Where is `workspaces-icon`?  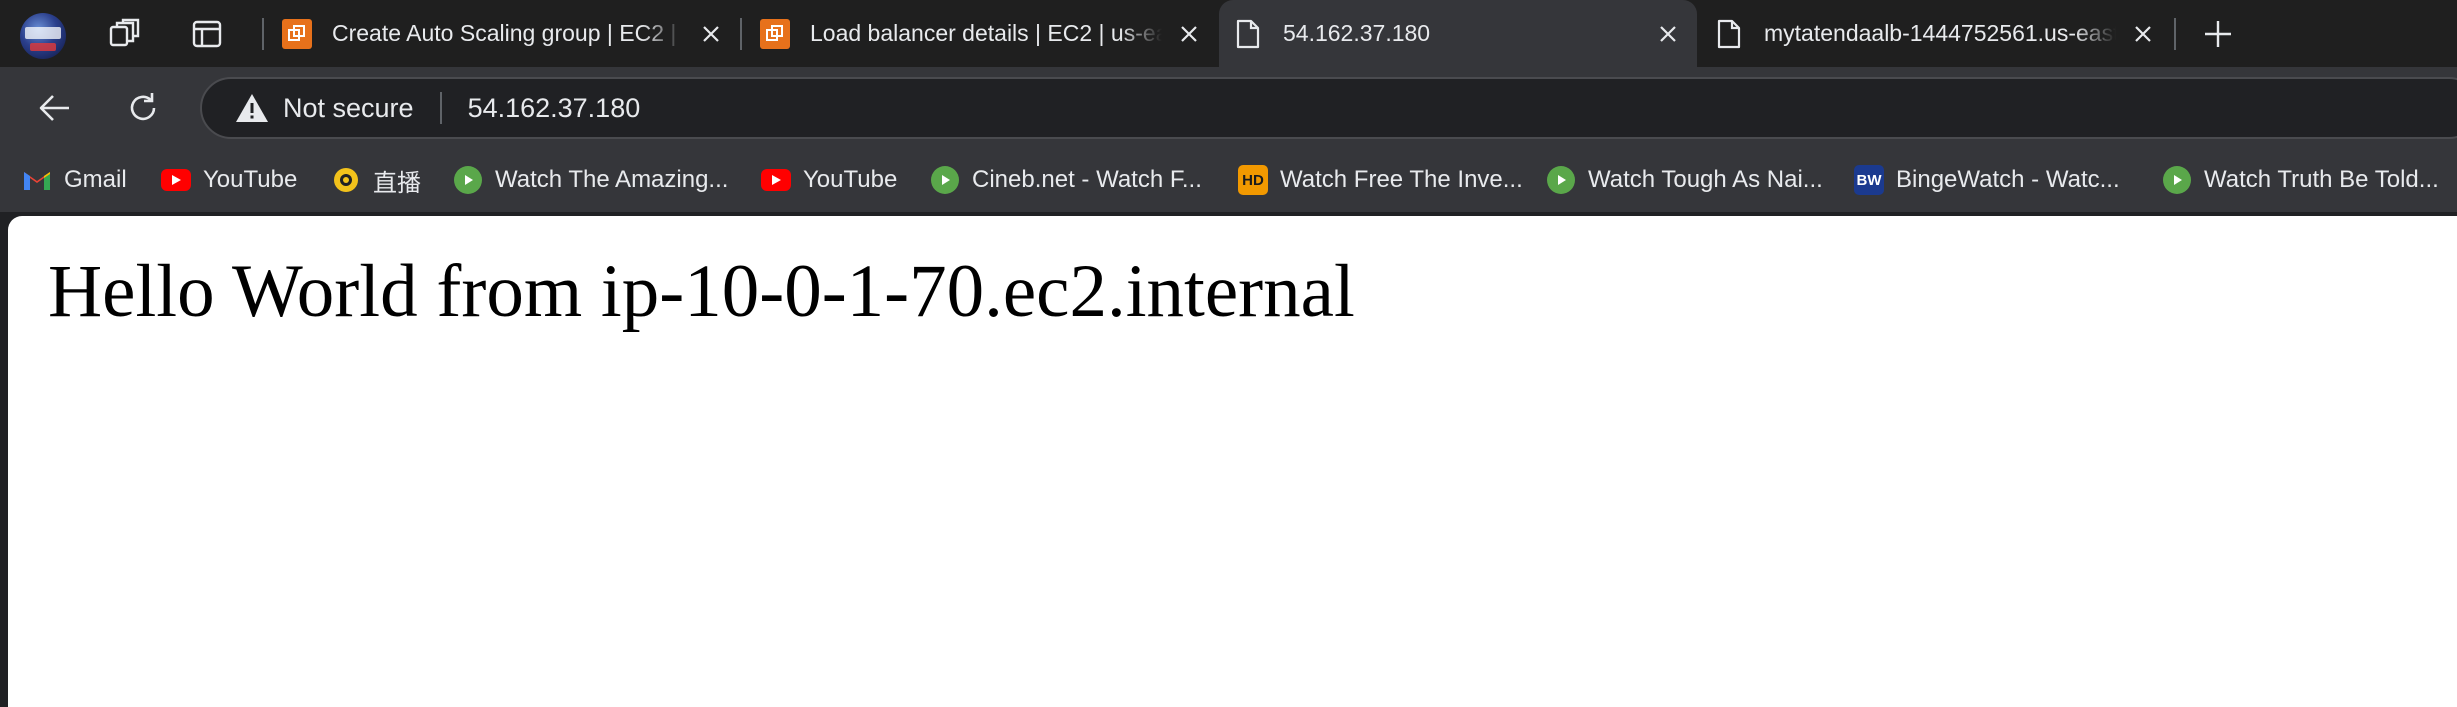
workspaces-icon is located at coordinates (124, 32).